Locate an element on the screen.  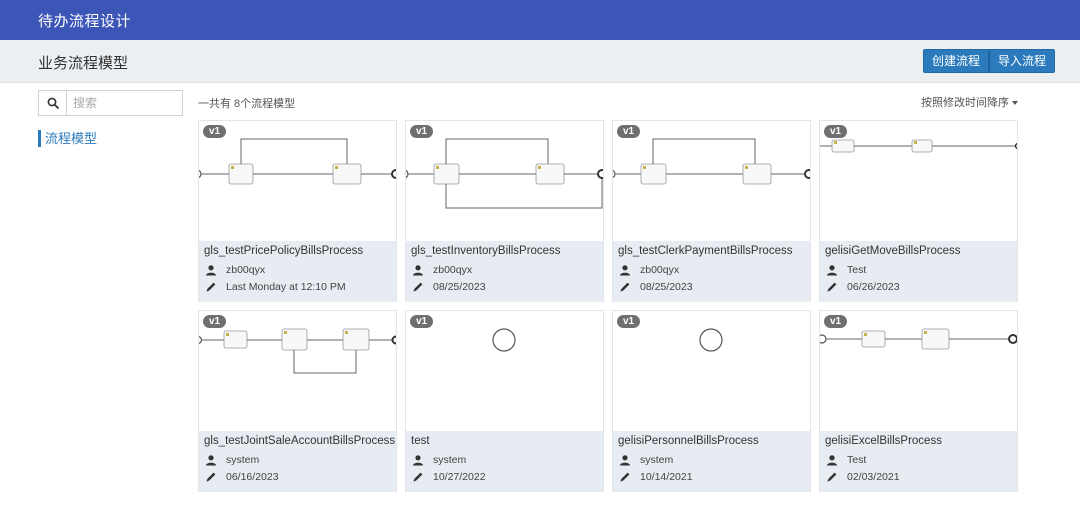
process-name: gelisiExcelBillsProcess is located at coordinates (883, 441).